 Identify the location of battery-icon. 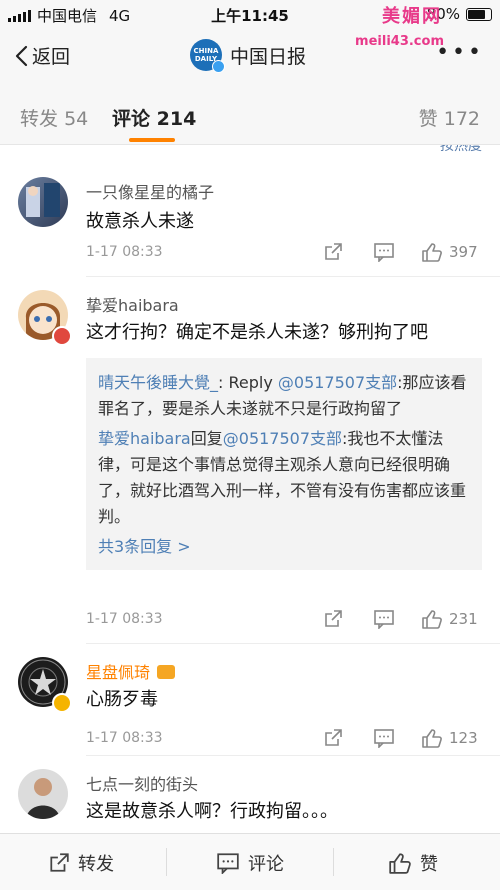
(479, 14).